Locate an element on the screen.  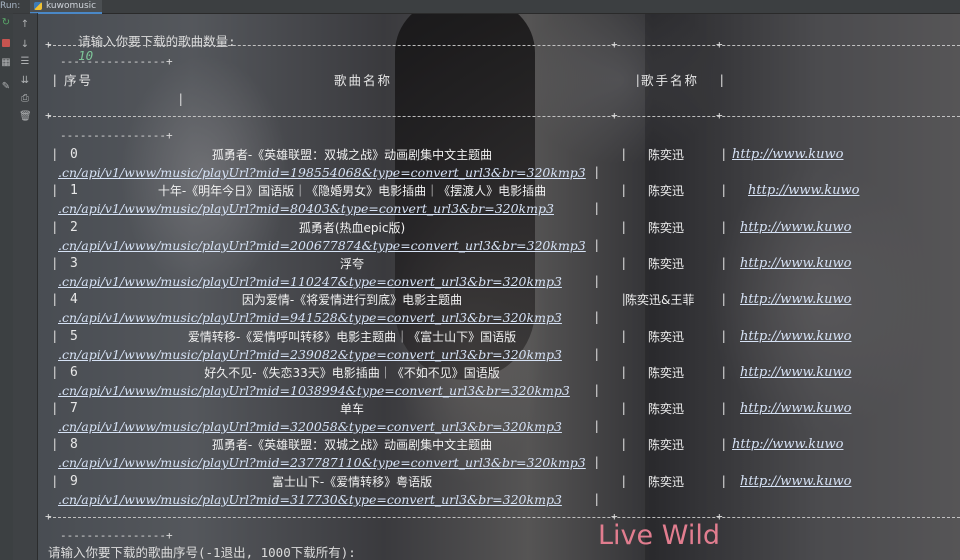
row-index: 7 is located at coordinates (74, 408).